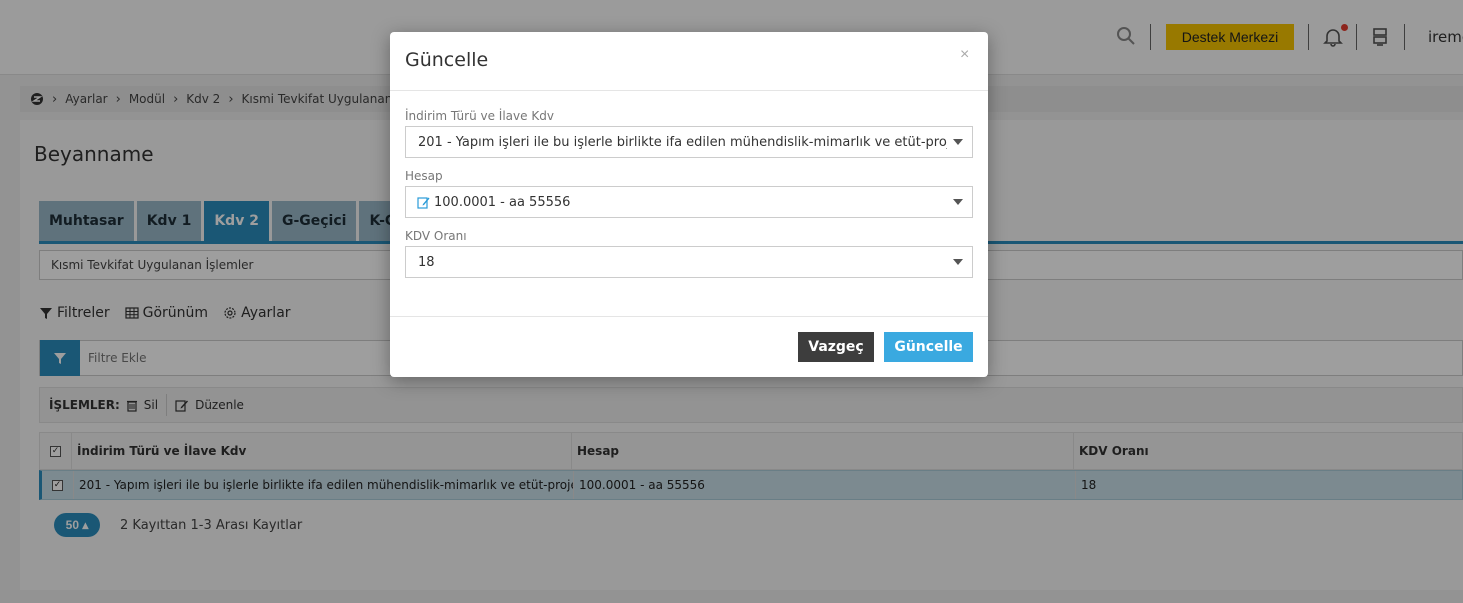 The image size is (1463, 603). What do you see at coordinates (426, 262) in the screenshot?
I see `kdv-orani-select-value: 18` at bounding box center [426, 262].